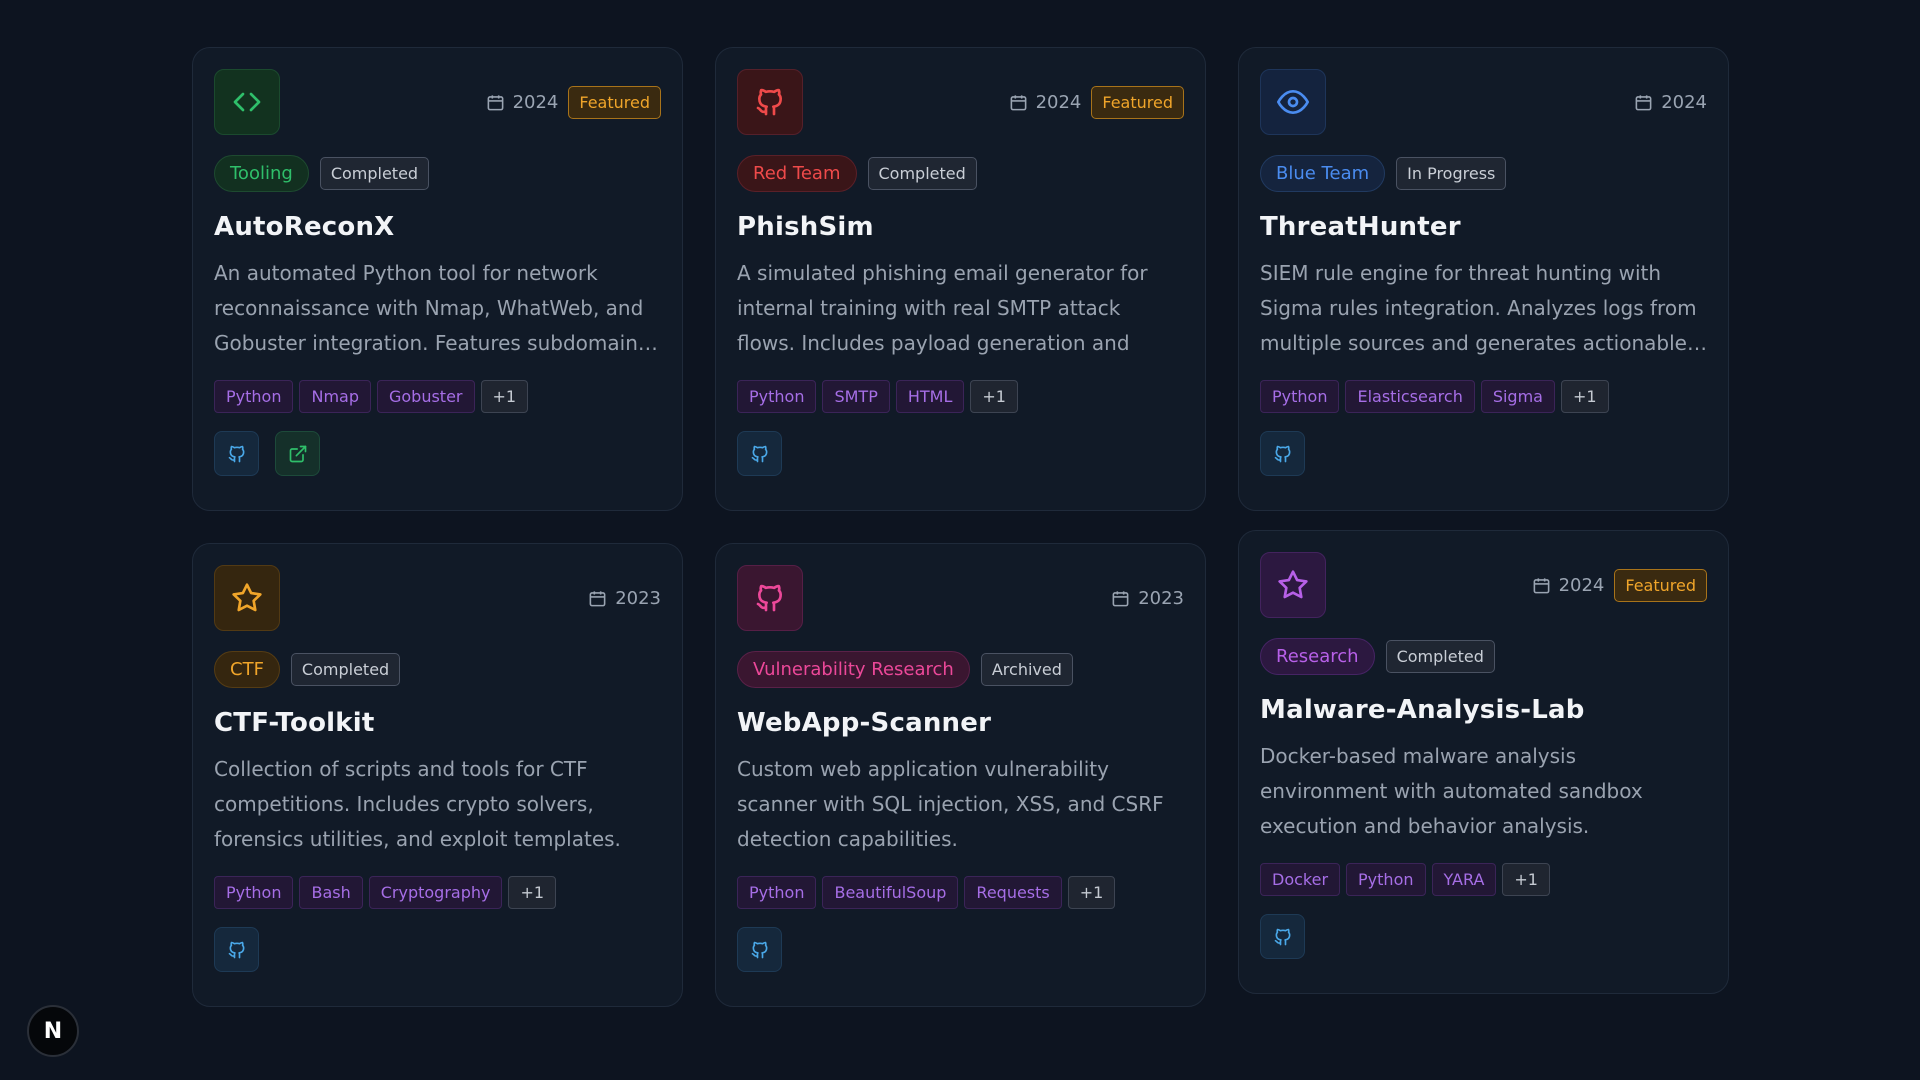 Image resolution: width=1920 pixels, height=1080 pixels. What do you see at coordinates (1517, 396) in the screenshot?
I see `tech-tag: Sigma` at bounding box center [1517, 396].